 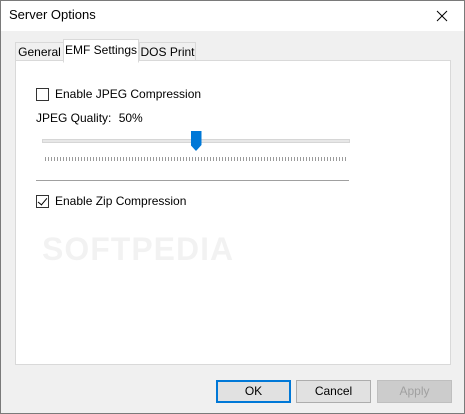 I want to click on window-title: Server Options, so click(x=52, y=14).